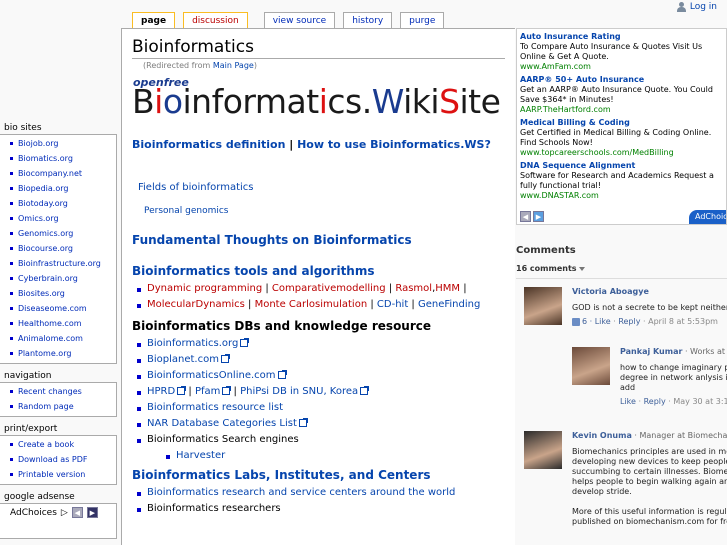  I want to click on ad-title: Medical Billing & Coding, so click(621, 122).